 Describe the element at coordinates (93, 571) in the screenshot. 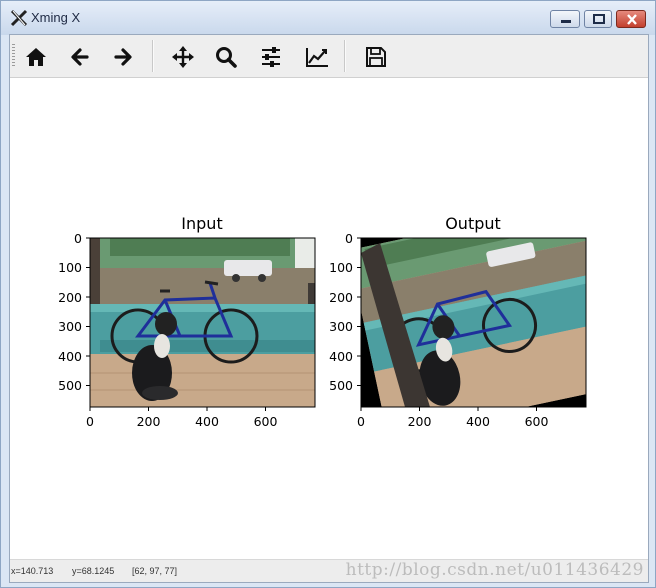

I see `cursor-y-readout: y=68.1245` at that location.